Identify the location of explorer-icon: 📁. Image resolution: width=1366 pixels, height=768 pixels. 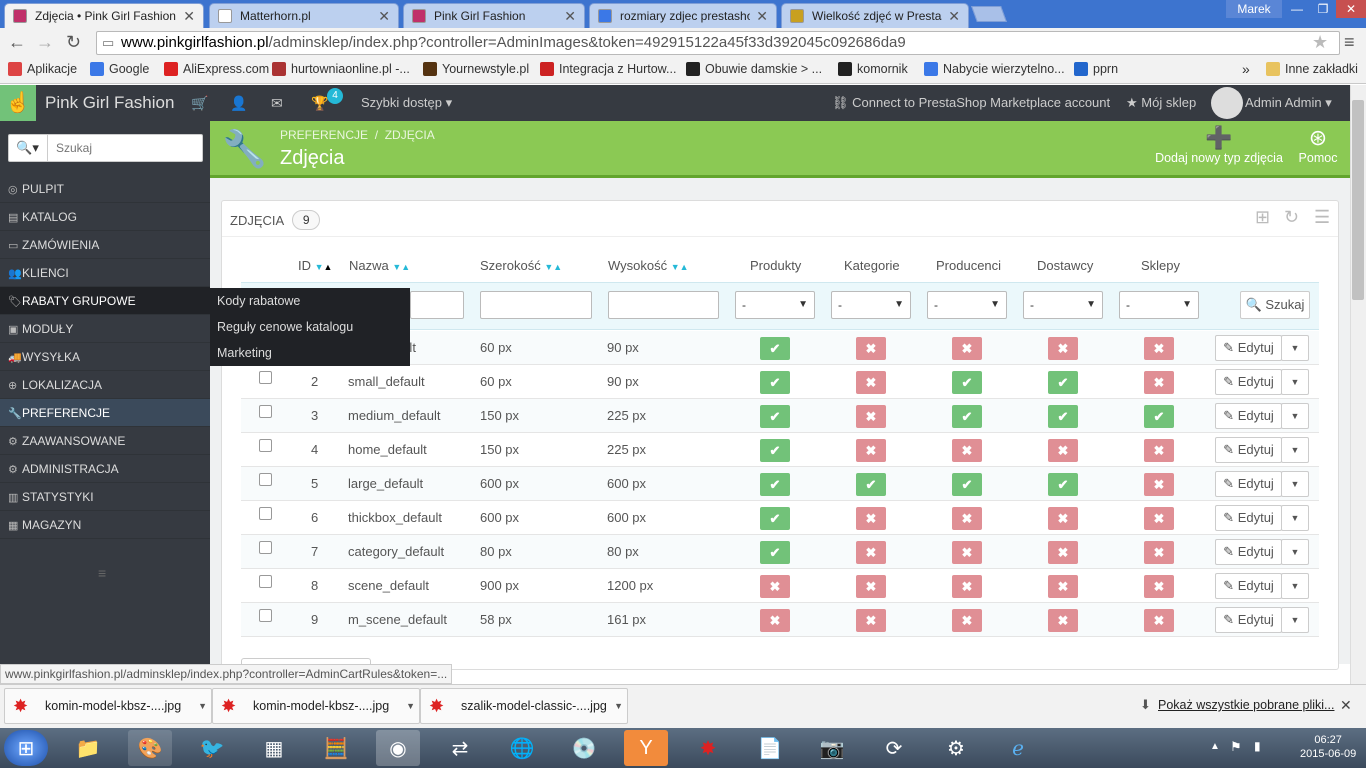
(88, 748).